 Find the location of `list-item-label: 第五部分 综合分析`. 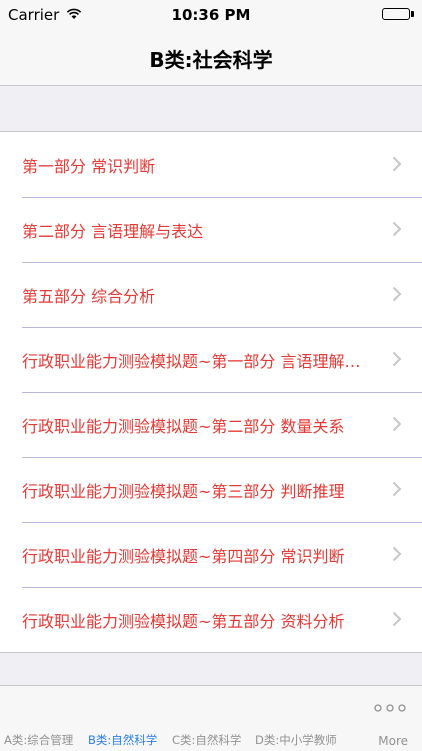

list-item-label: 第五部分 综合分析 is located at coordinates (89, 296).